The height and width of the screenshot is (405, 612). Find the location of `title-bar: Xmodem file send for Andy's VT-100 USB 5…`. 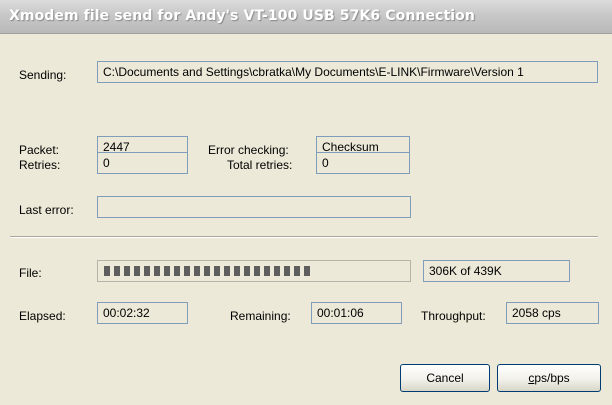

title-bar: Xmodem file send for Andy's VT-100 USB 5… is located at coordinates (306, 17).